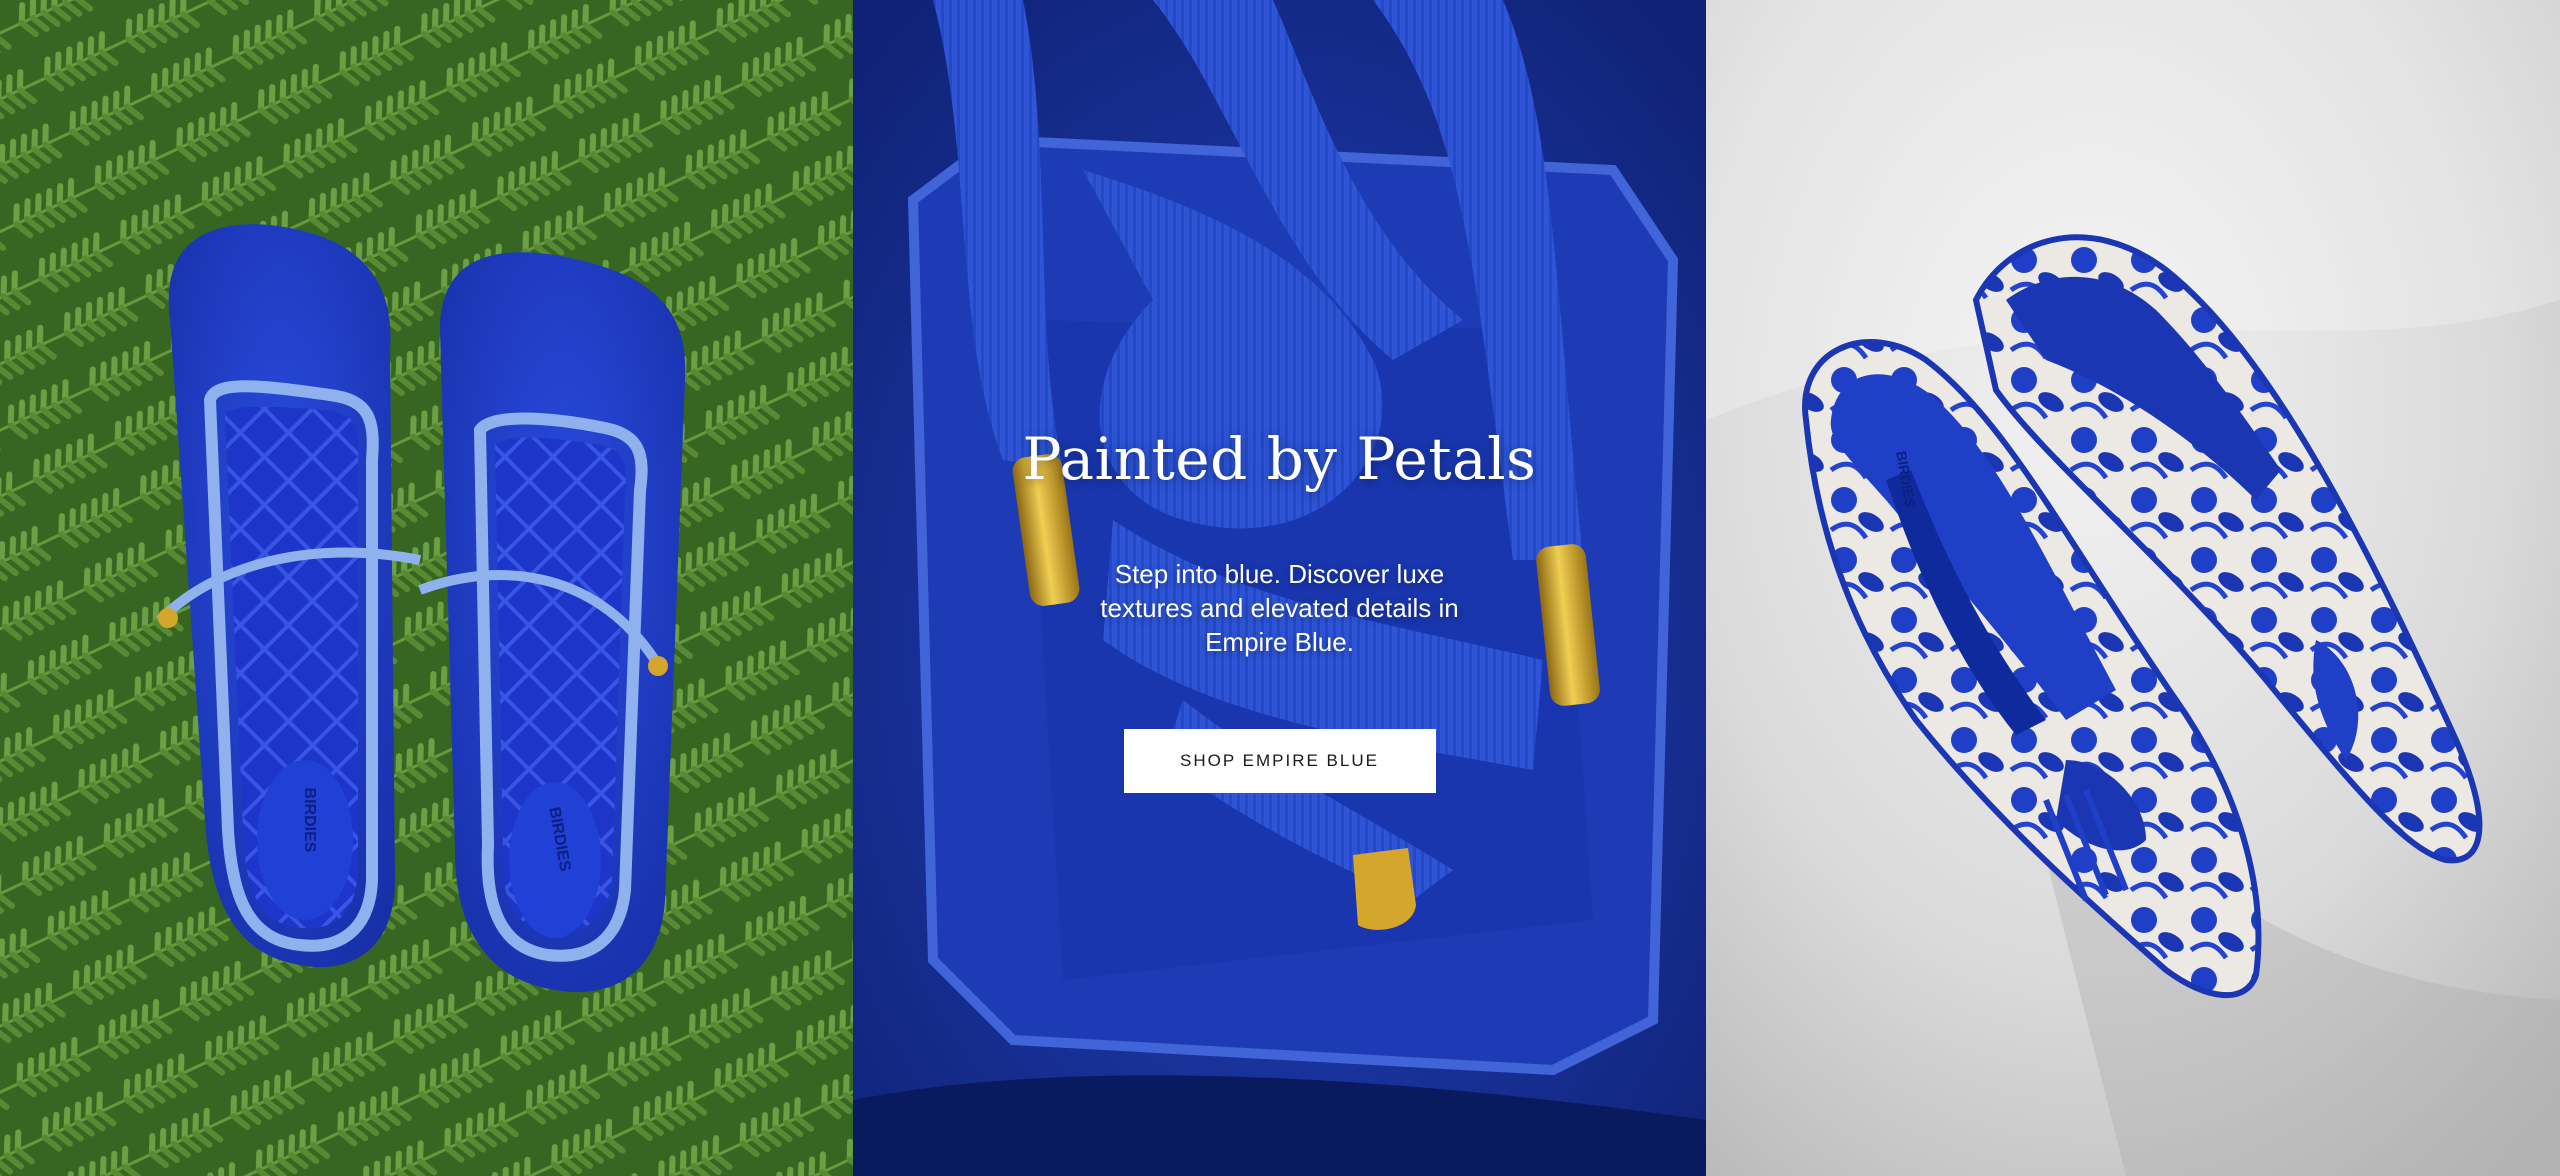 This screenshot has width=2560, height=1176. I want to click on shop-empire-blue-button: SHOP EMPIRE BLUE, so click(1279, 760).